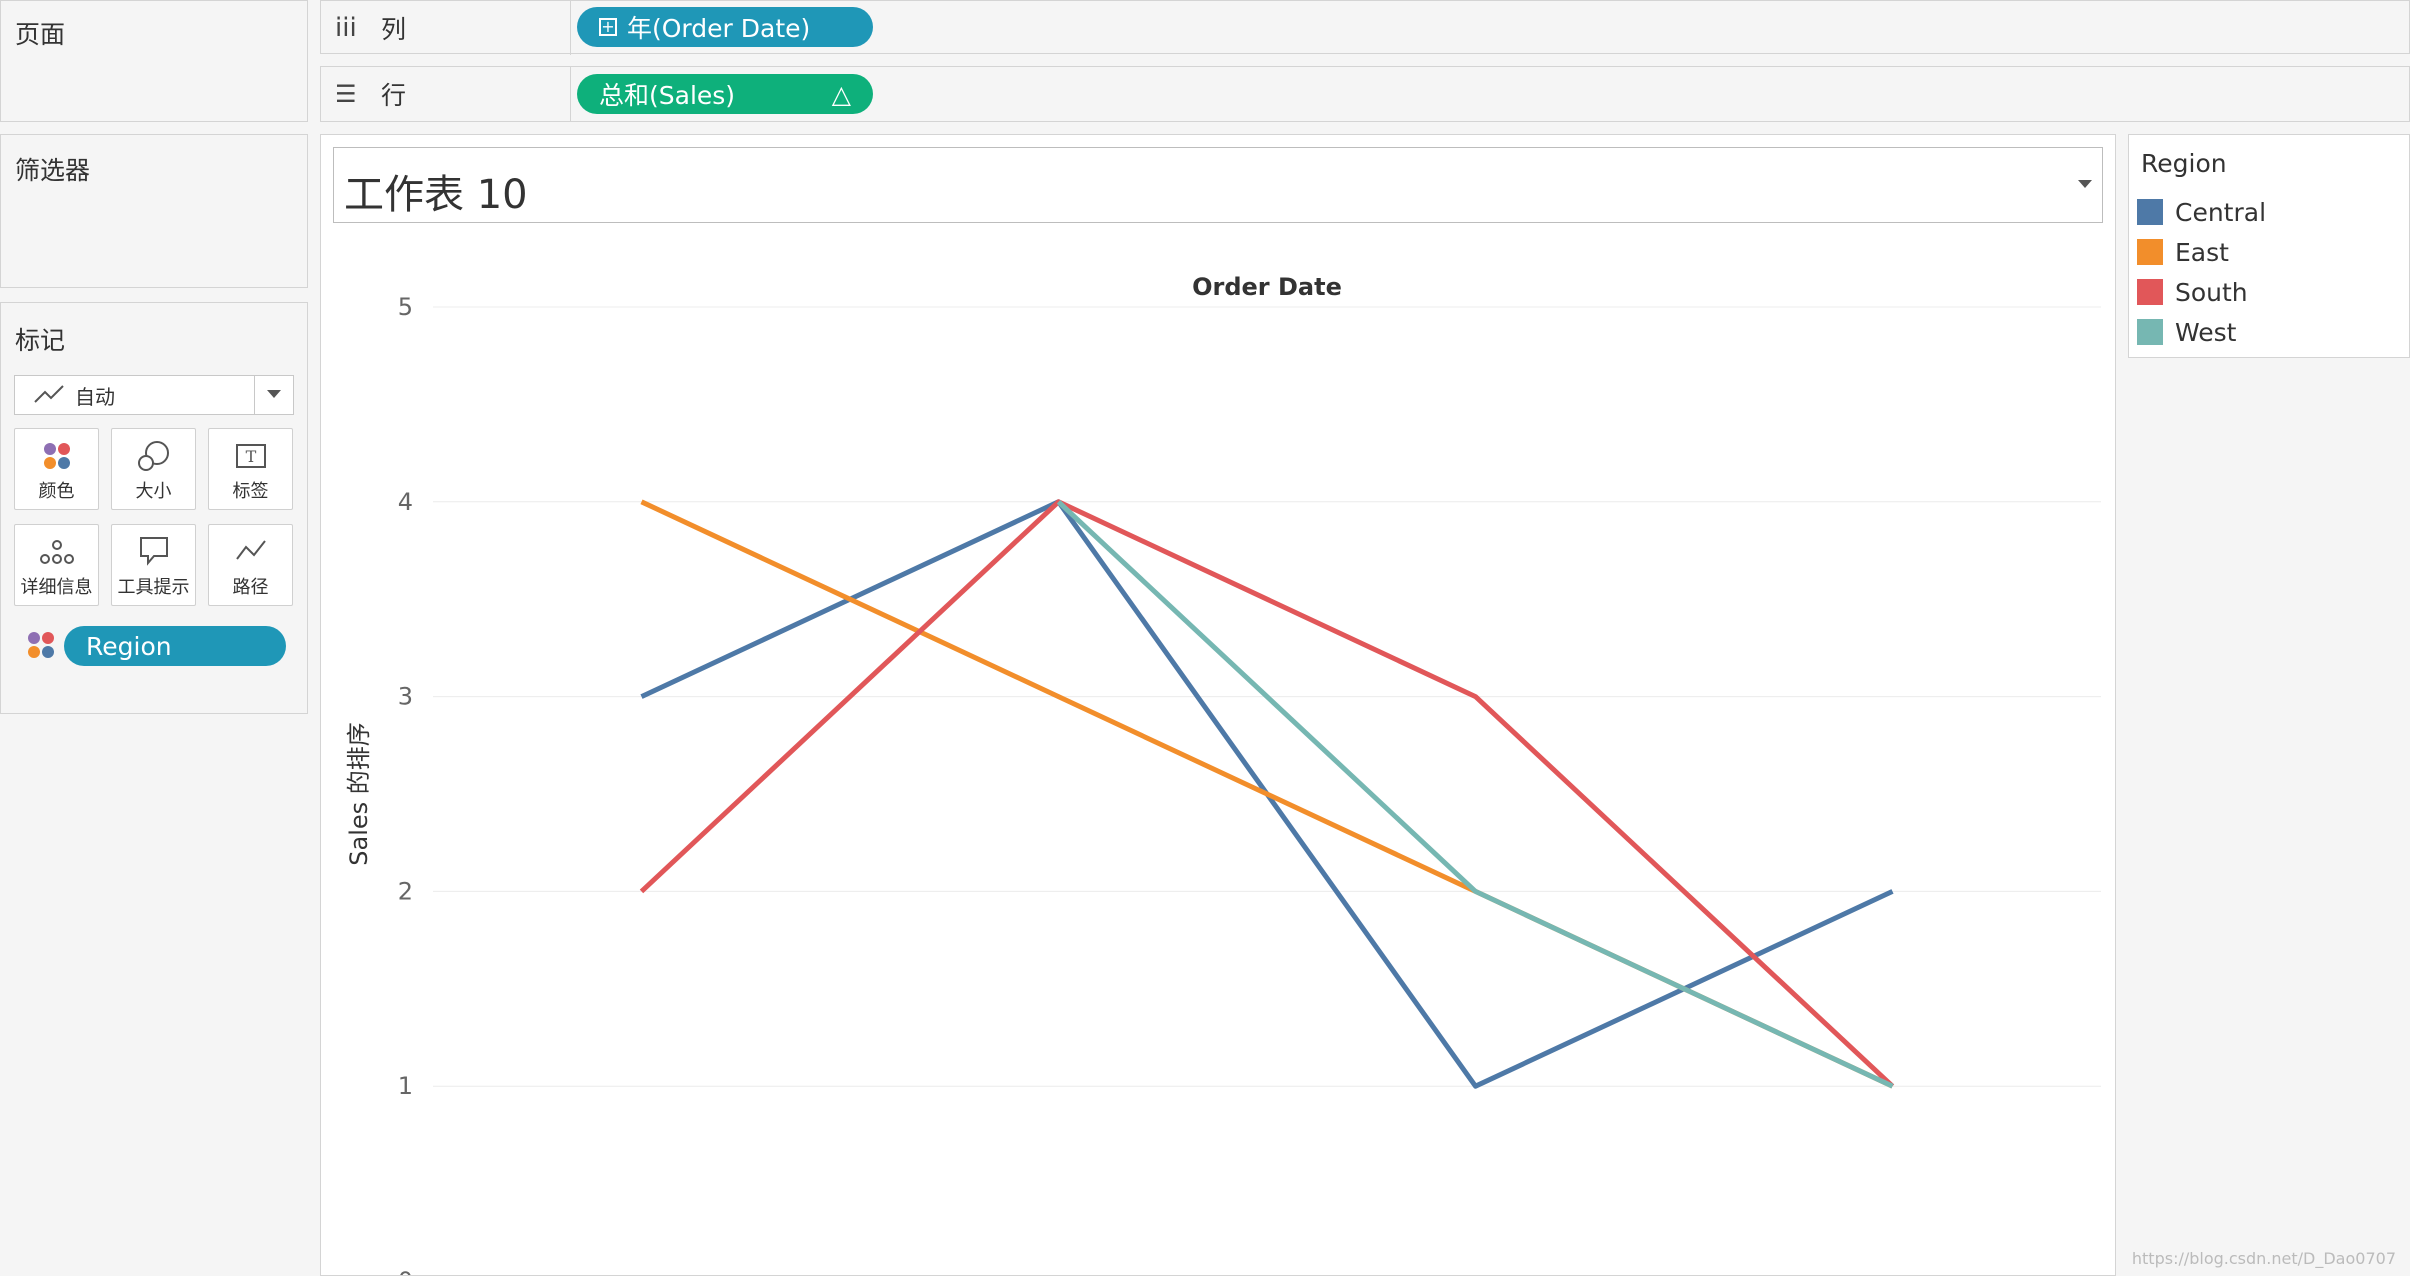 The height and width of the screenshot is (1276, 2410). What do you see at coordinates (274, 394) in the screenshot?
I see `chevron-down-icon` at bounding box center [274, 394].